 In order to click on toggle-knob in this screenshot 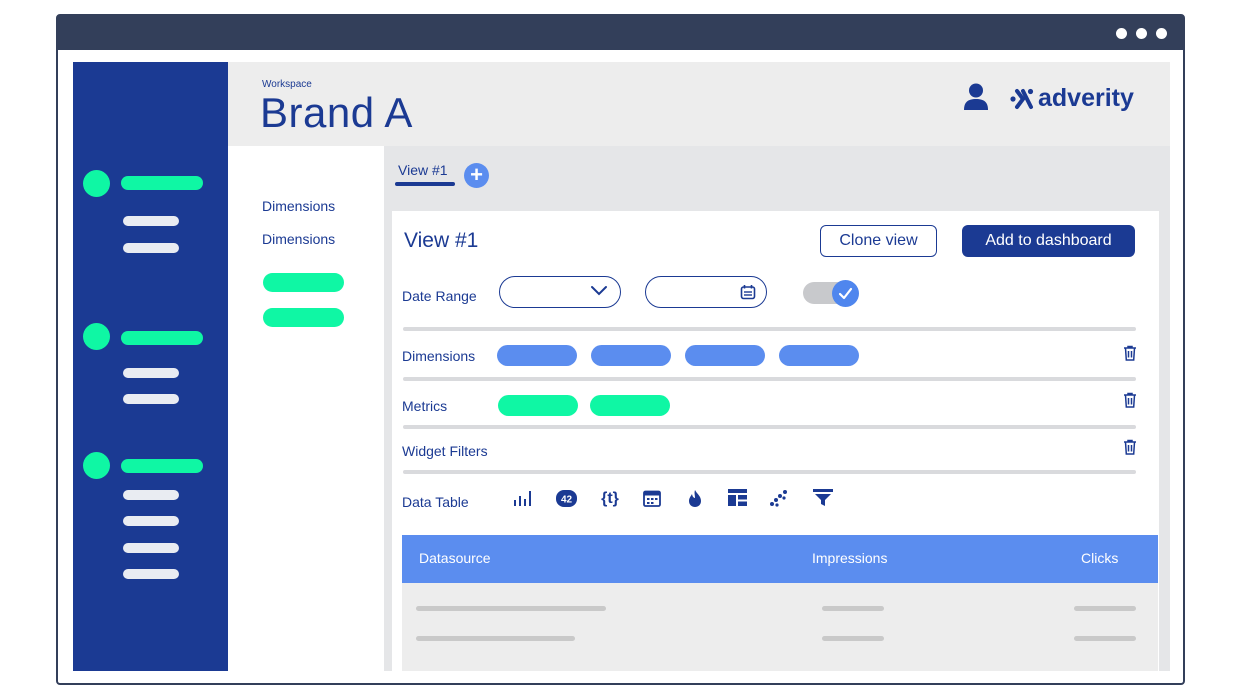, I will do `click(845, 293)`.